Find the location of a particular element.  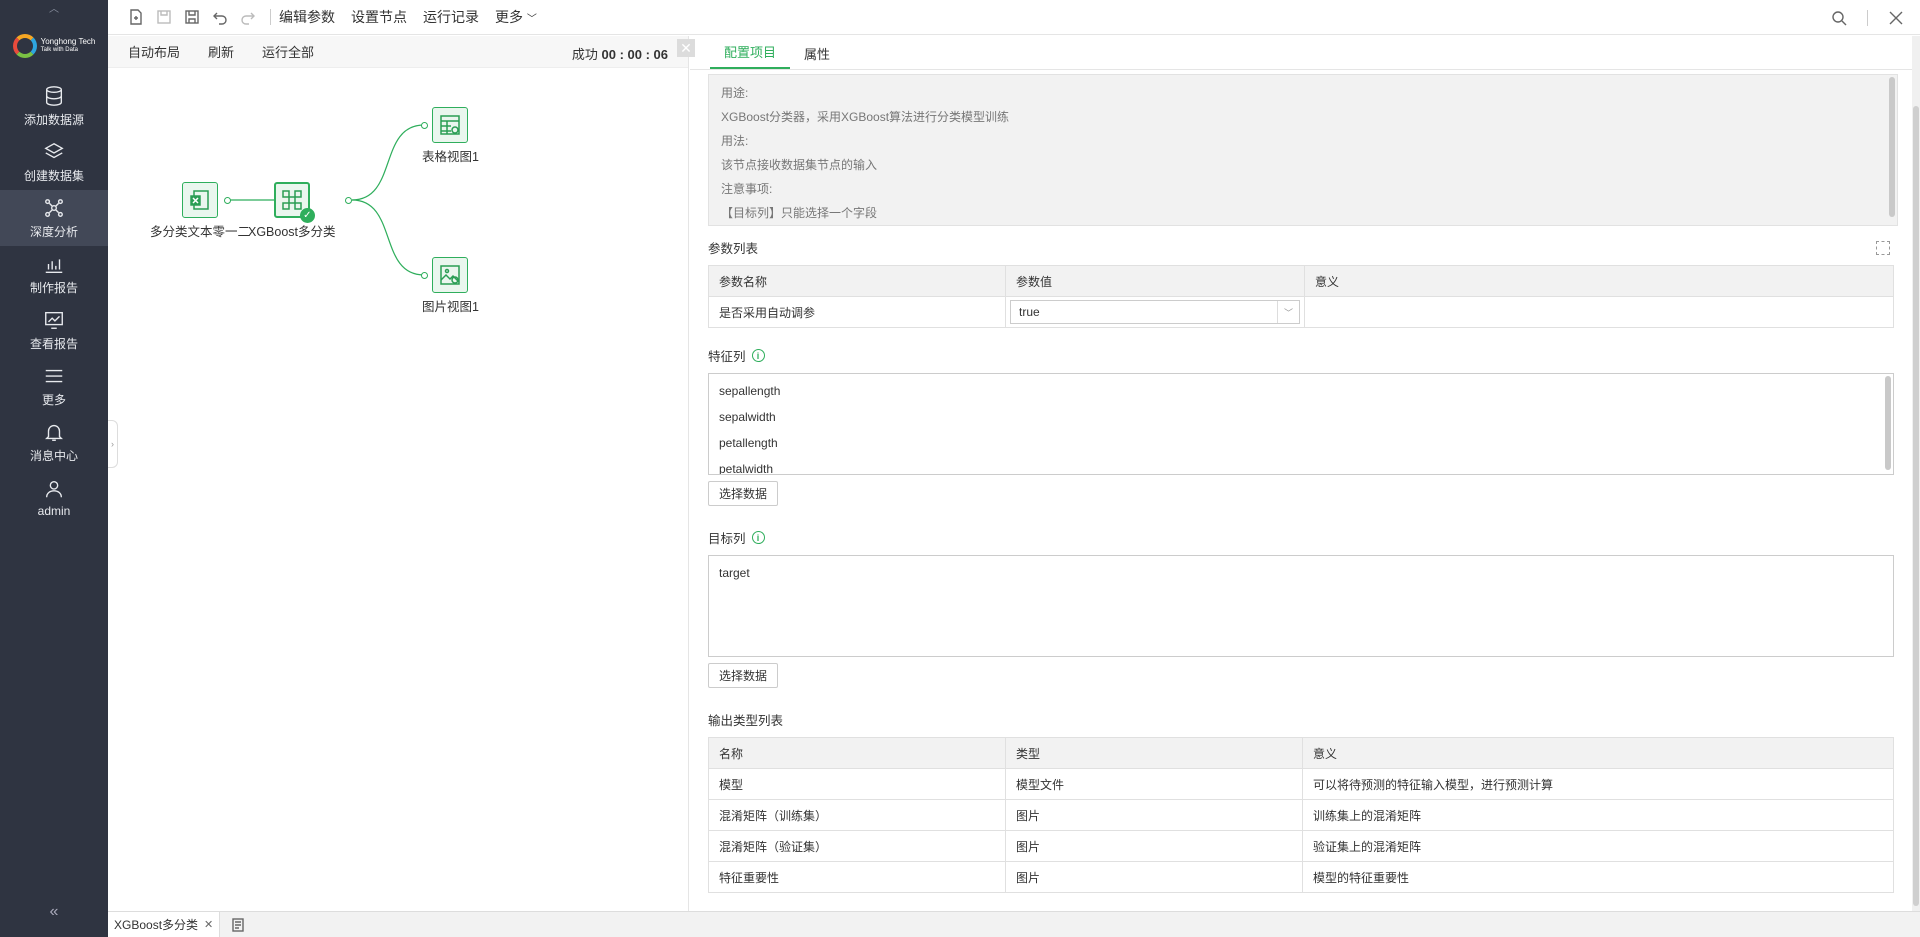

output-name-cell: 特征重要性 is located at coordinates (857, 877).